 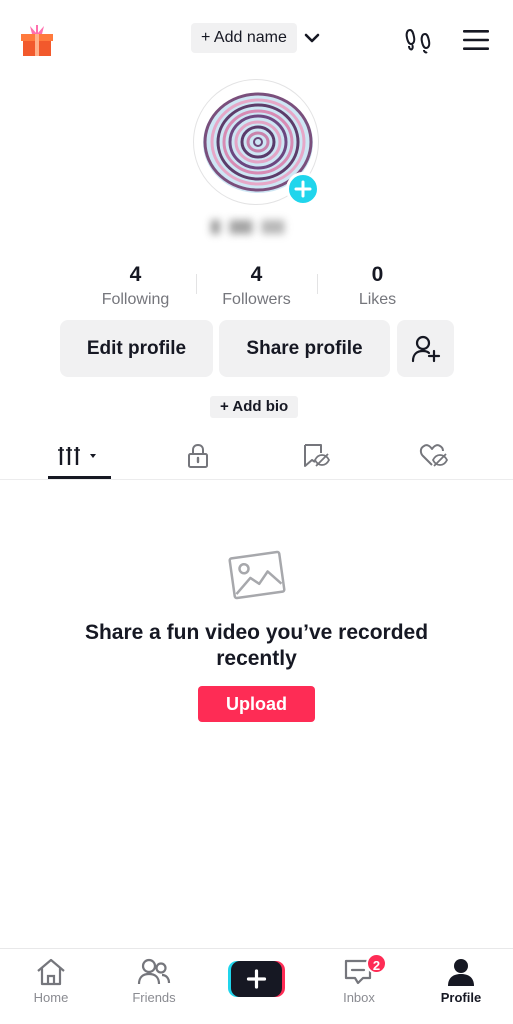 I want to click on following-count: 4, so click(x=135, y=274).